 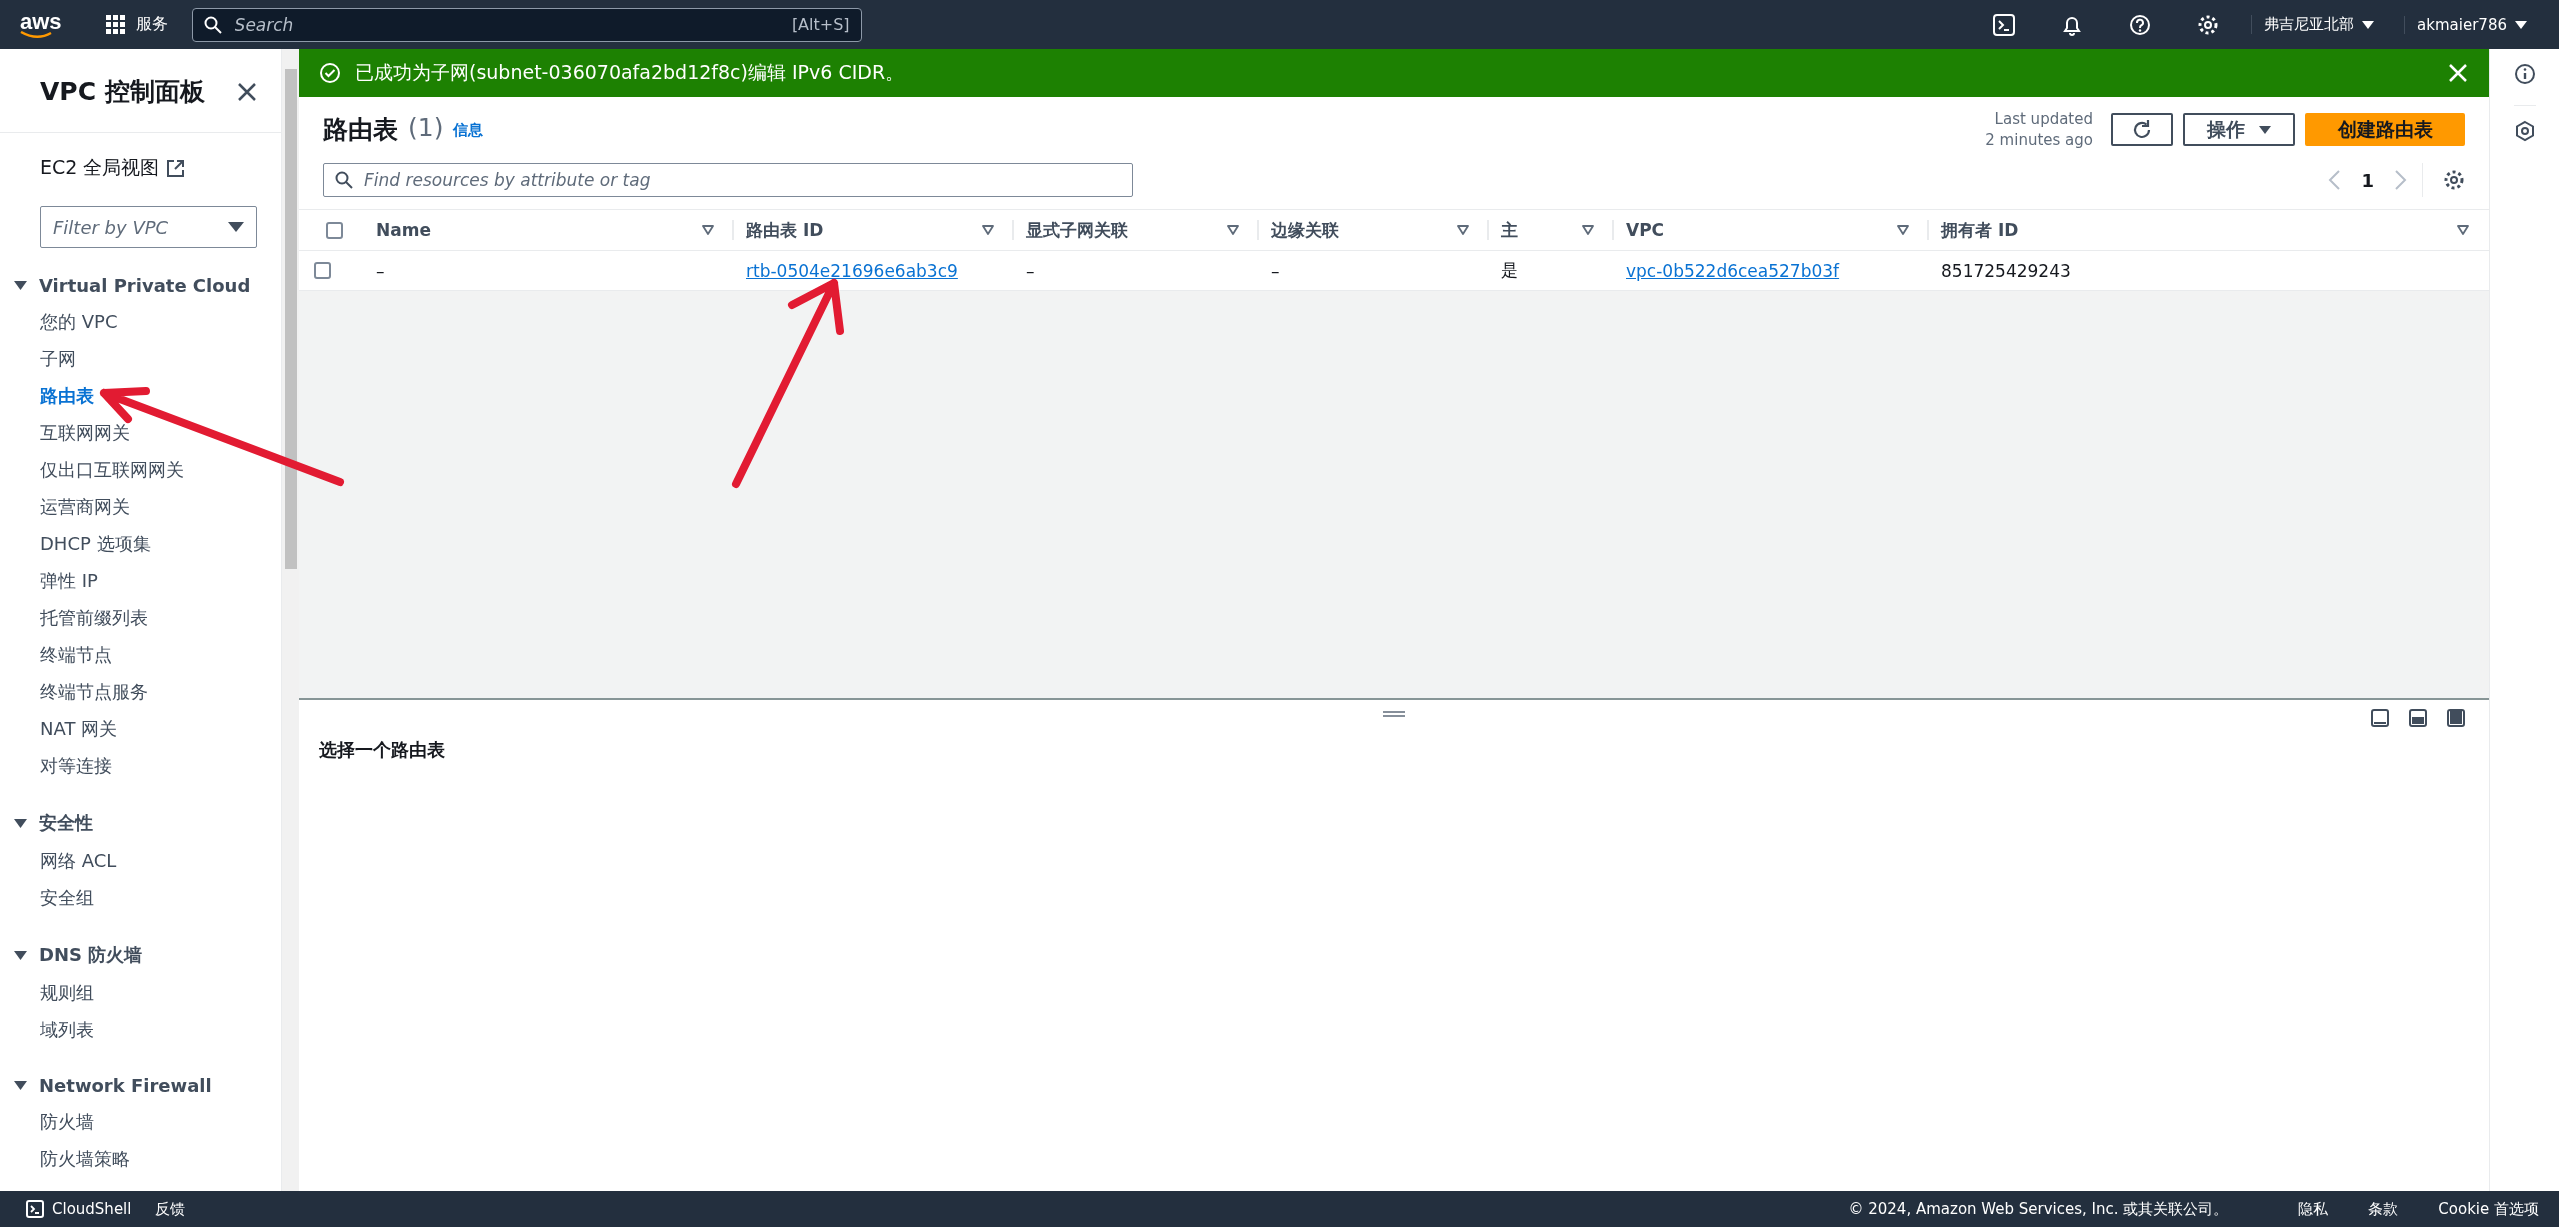 What do you see at coordinates (115, 24) in the screenshot?
I see `grid-icon` at bounding box center [115, 24].